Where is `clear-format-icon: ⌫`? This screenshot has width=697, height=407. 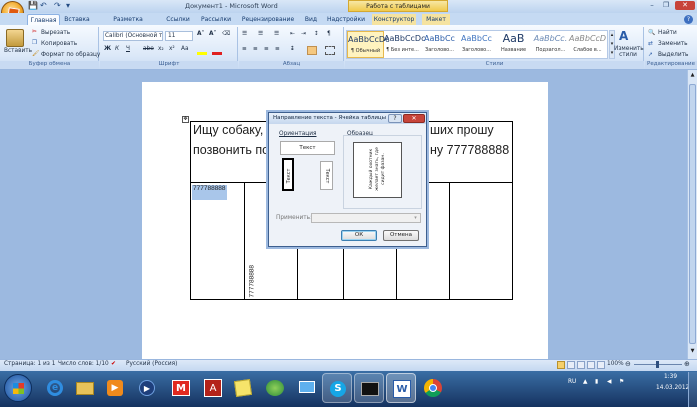
clear-format-icon: ⌫ is located at coordinates (226, 34).